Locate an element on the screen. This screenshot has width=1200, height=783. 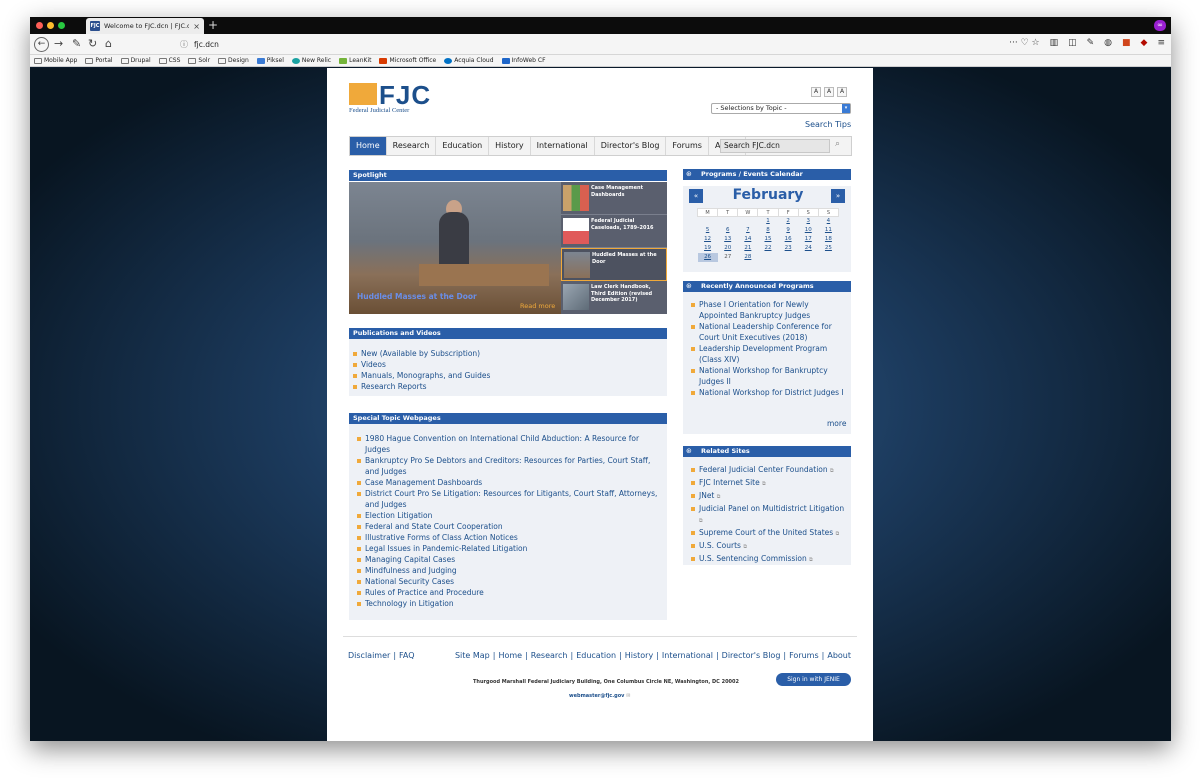
spotlight-item-active: Huddled Masses at the Door is located at coordinates (614, 264).